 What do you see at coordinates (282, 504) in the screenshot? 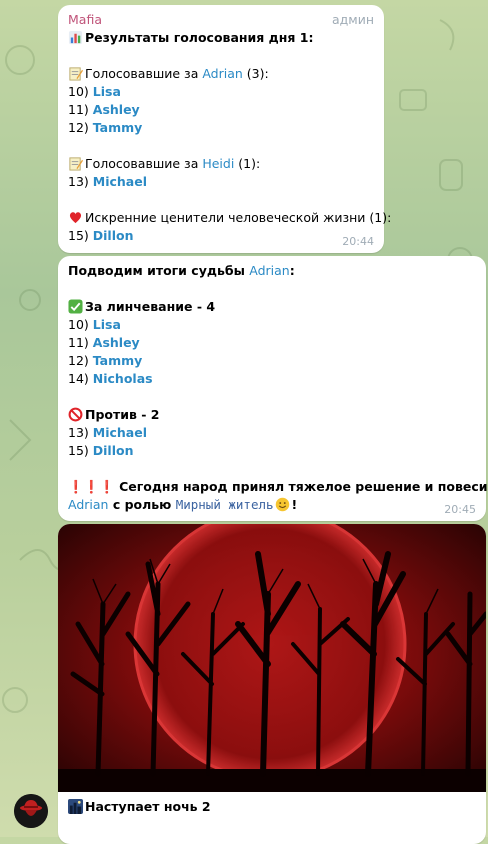
I see `smile-icon` at bounding box center [282, 504].